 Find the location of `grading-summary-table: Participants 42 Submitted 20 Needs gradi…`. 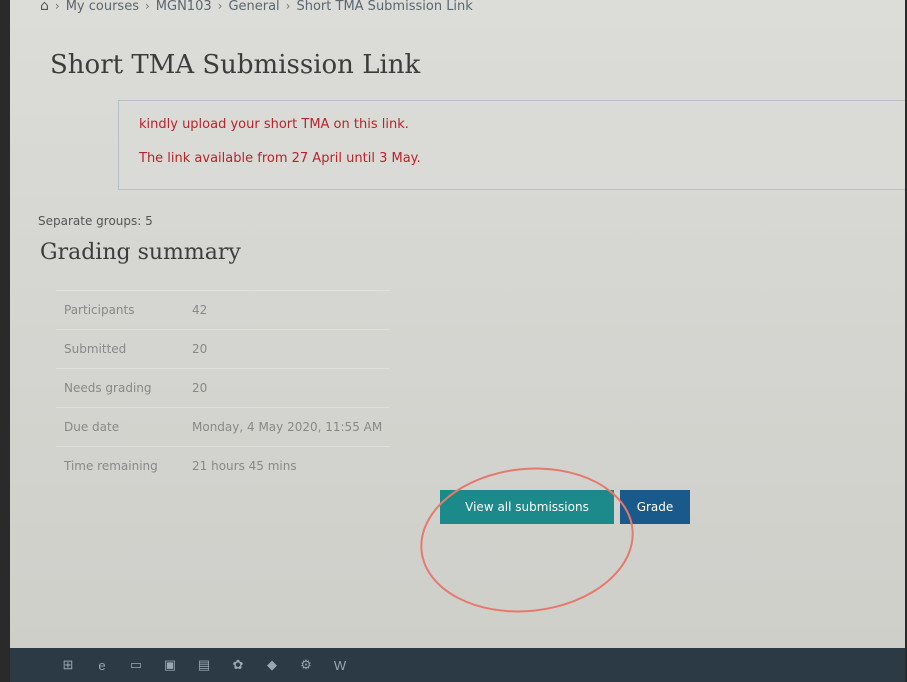

grading-summary-table: Participants 42 Submitted 20 Needs gradi… is located at coordinates (223, 388).